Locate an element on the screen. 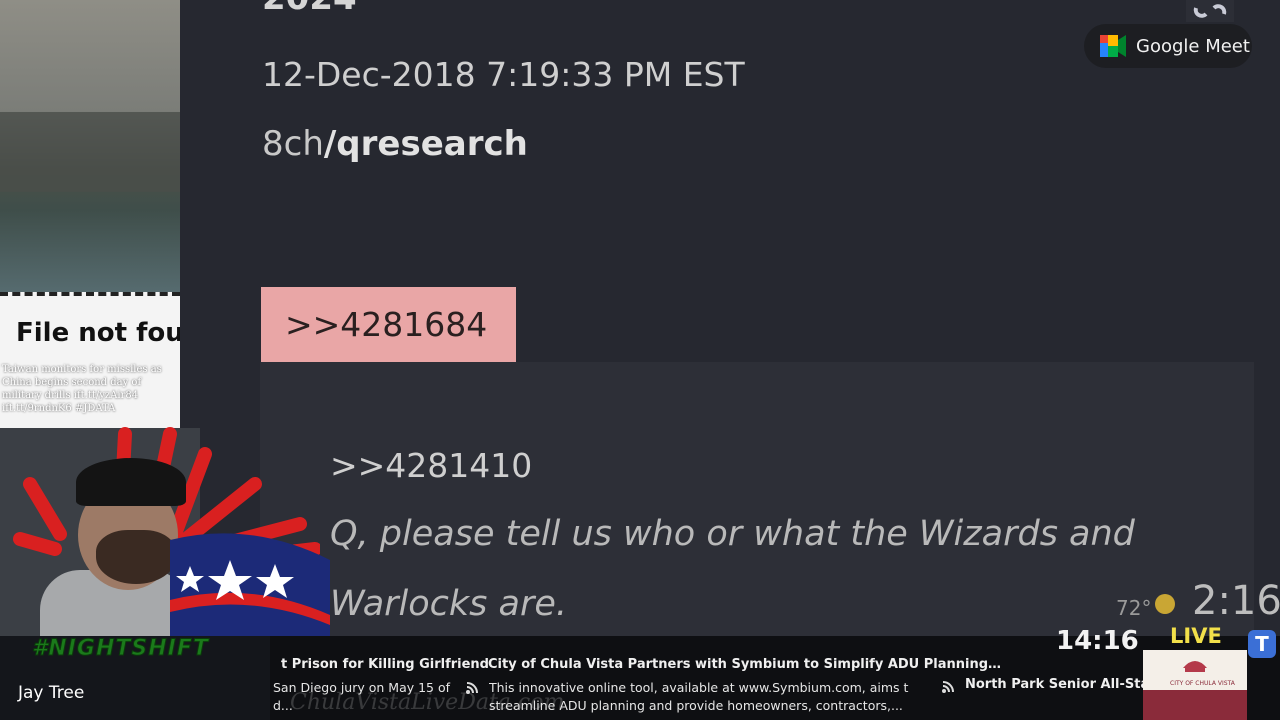 Image resolution: width=1280 pixels, height=720 pixels. ticker-time: 14:16 is located at coordinates (1097, 641).